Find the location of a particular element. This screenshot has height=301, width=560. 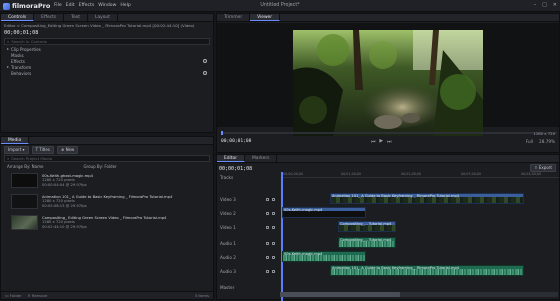

track-header-video-3: Video 3 is located at coordinates (247, 199).